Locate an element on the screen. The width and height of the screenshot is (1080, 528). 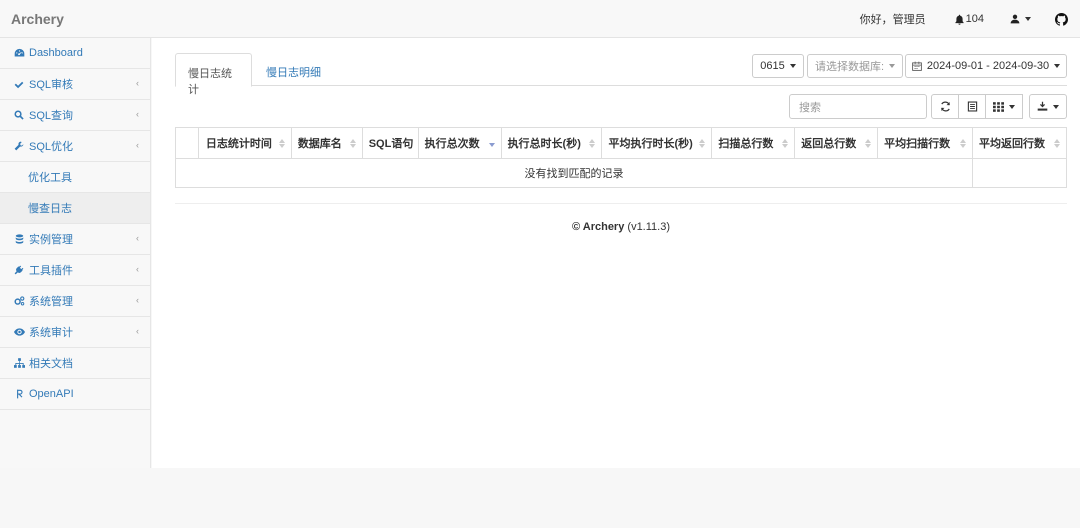
column-header-db-name: 数据库名 is located at coordinates (326, 143).